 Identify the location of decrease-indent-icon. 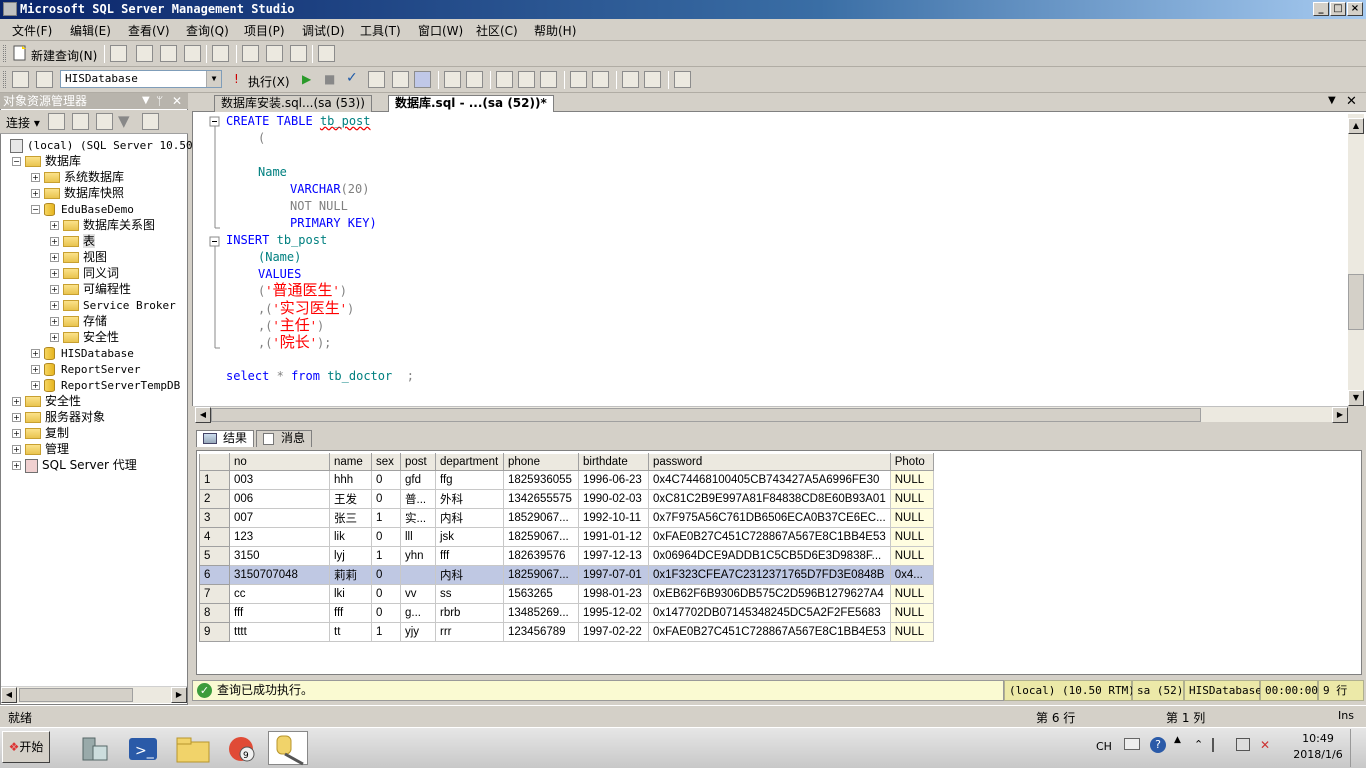
(630, 79).